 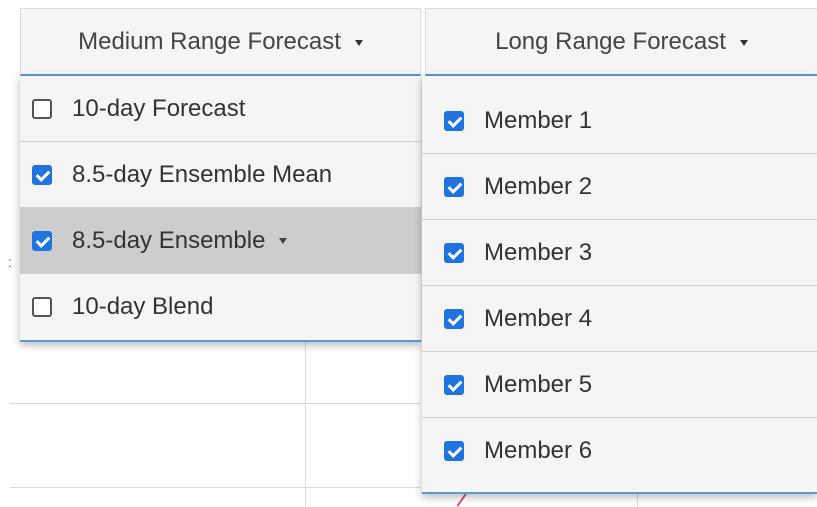 I want to click on menu-item-member-4: Member 4, so click(x=619, y=319).